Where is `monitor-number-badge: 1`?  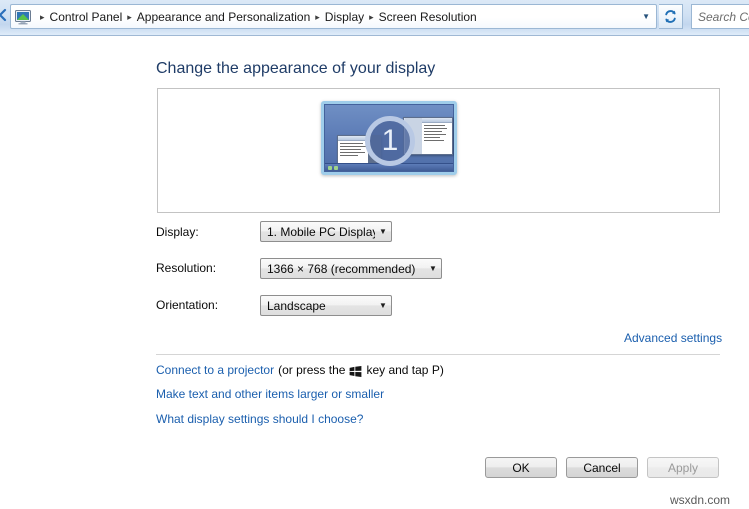
monitor-number-badge: 1 is located at coordinates (390, 141).